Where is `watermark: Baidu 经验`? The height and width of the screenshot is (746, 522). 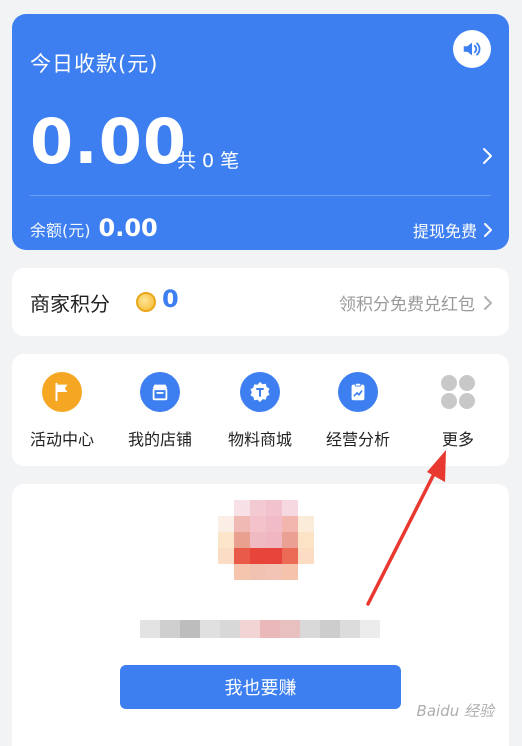 watermark: Baidu 经验 is located at coordinates (455, 711).